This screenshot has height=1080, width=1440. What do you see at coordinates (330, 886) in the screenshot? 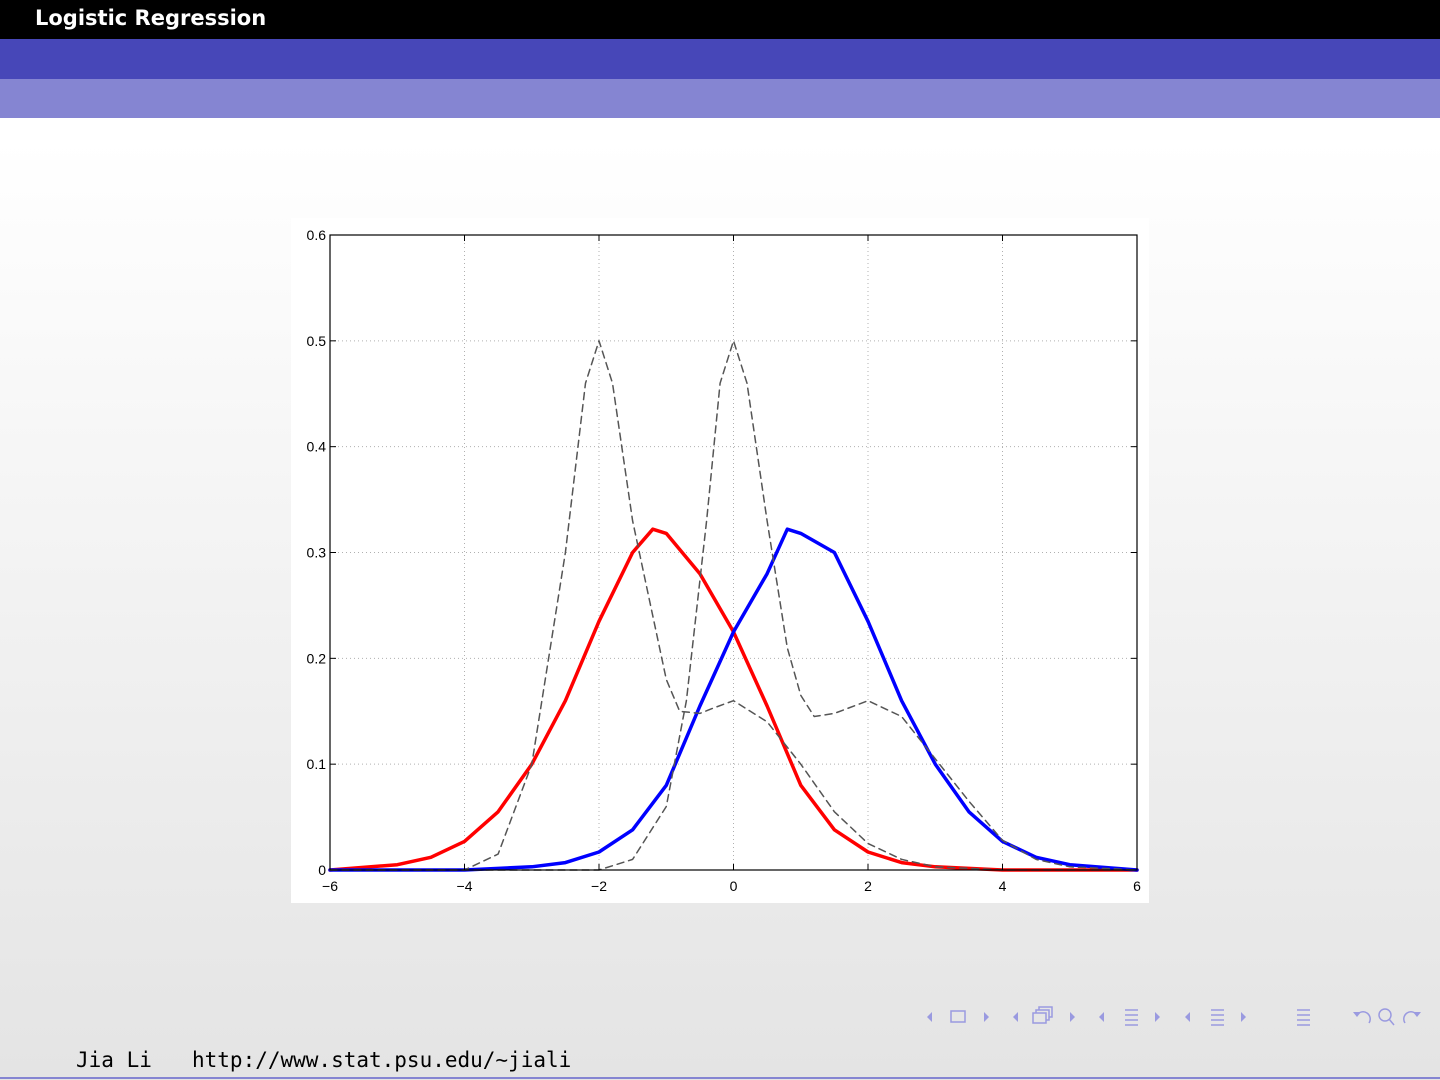
I see `x-tick-label: −6` at bounding box center [330, 886].